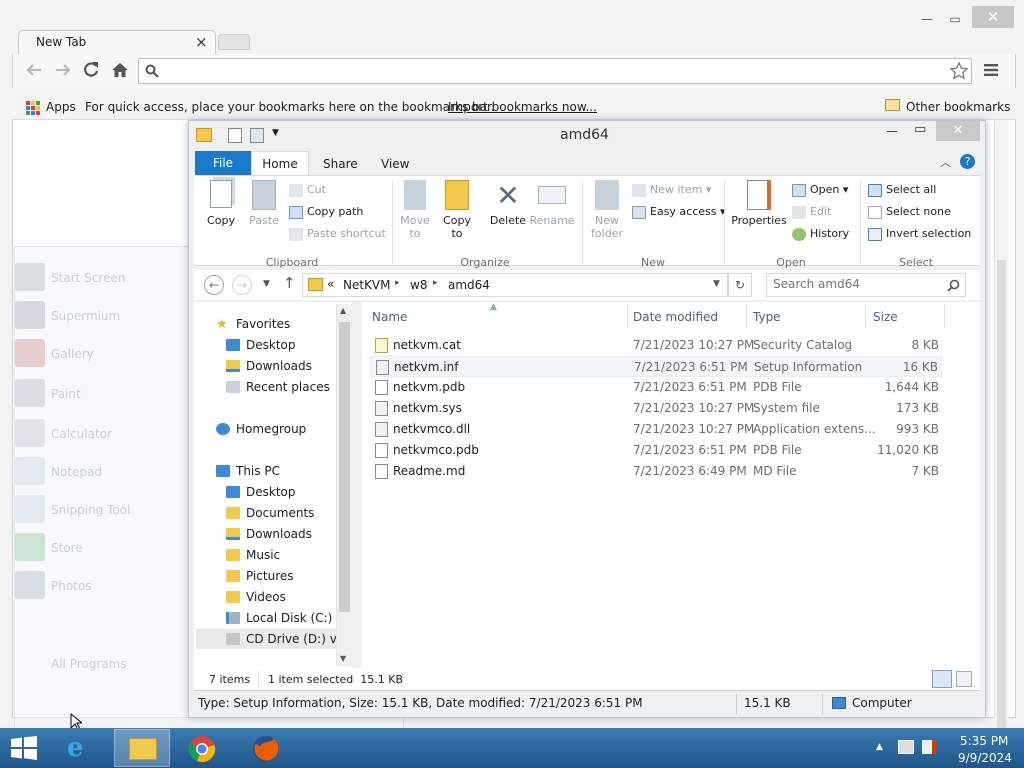 The height and width of the screenshot is (768, 1024). Describe the element at coordinates (879, 747) in the screenshot. I see `tray-expand-icon: ▲` at that location.